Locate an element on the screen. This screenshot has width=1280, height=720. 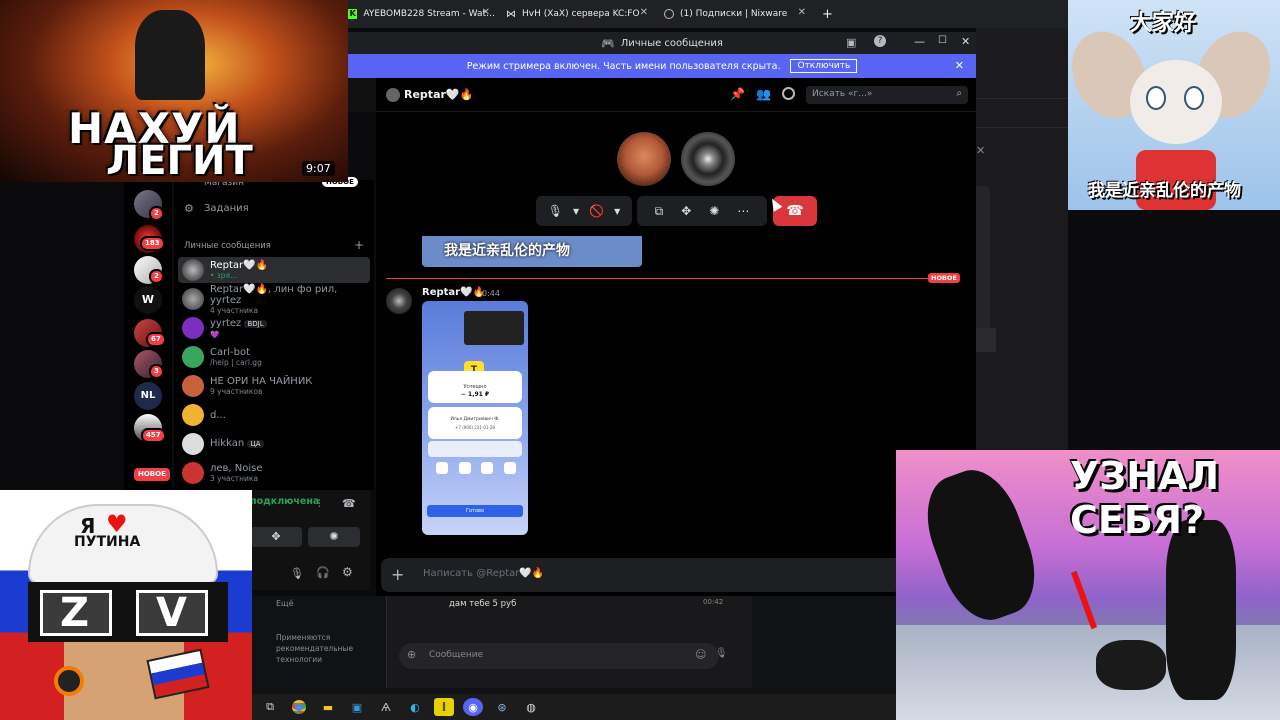
voice-connected-status: подключена is located at coordinates (285, 501).